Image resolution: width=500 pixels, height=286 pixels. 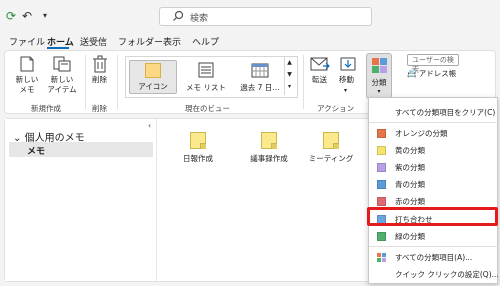 What do you see at coordinates (11, 16) in the screenshot?
I see `sync-icon: ⟳` at bounding box center [11, 16].